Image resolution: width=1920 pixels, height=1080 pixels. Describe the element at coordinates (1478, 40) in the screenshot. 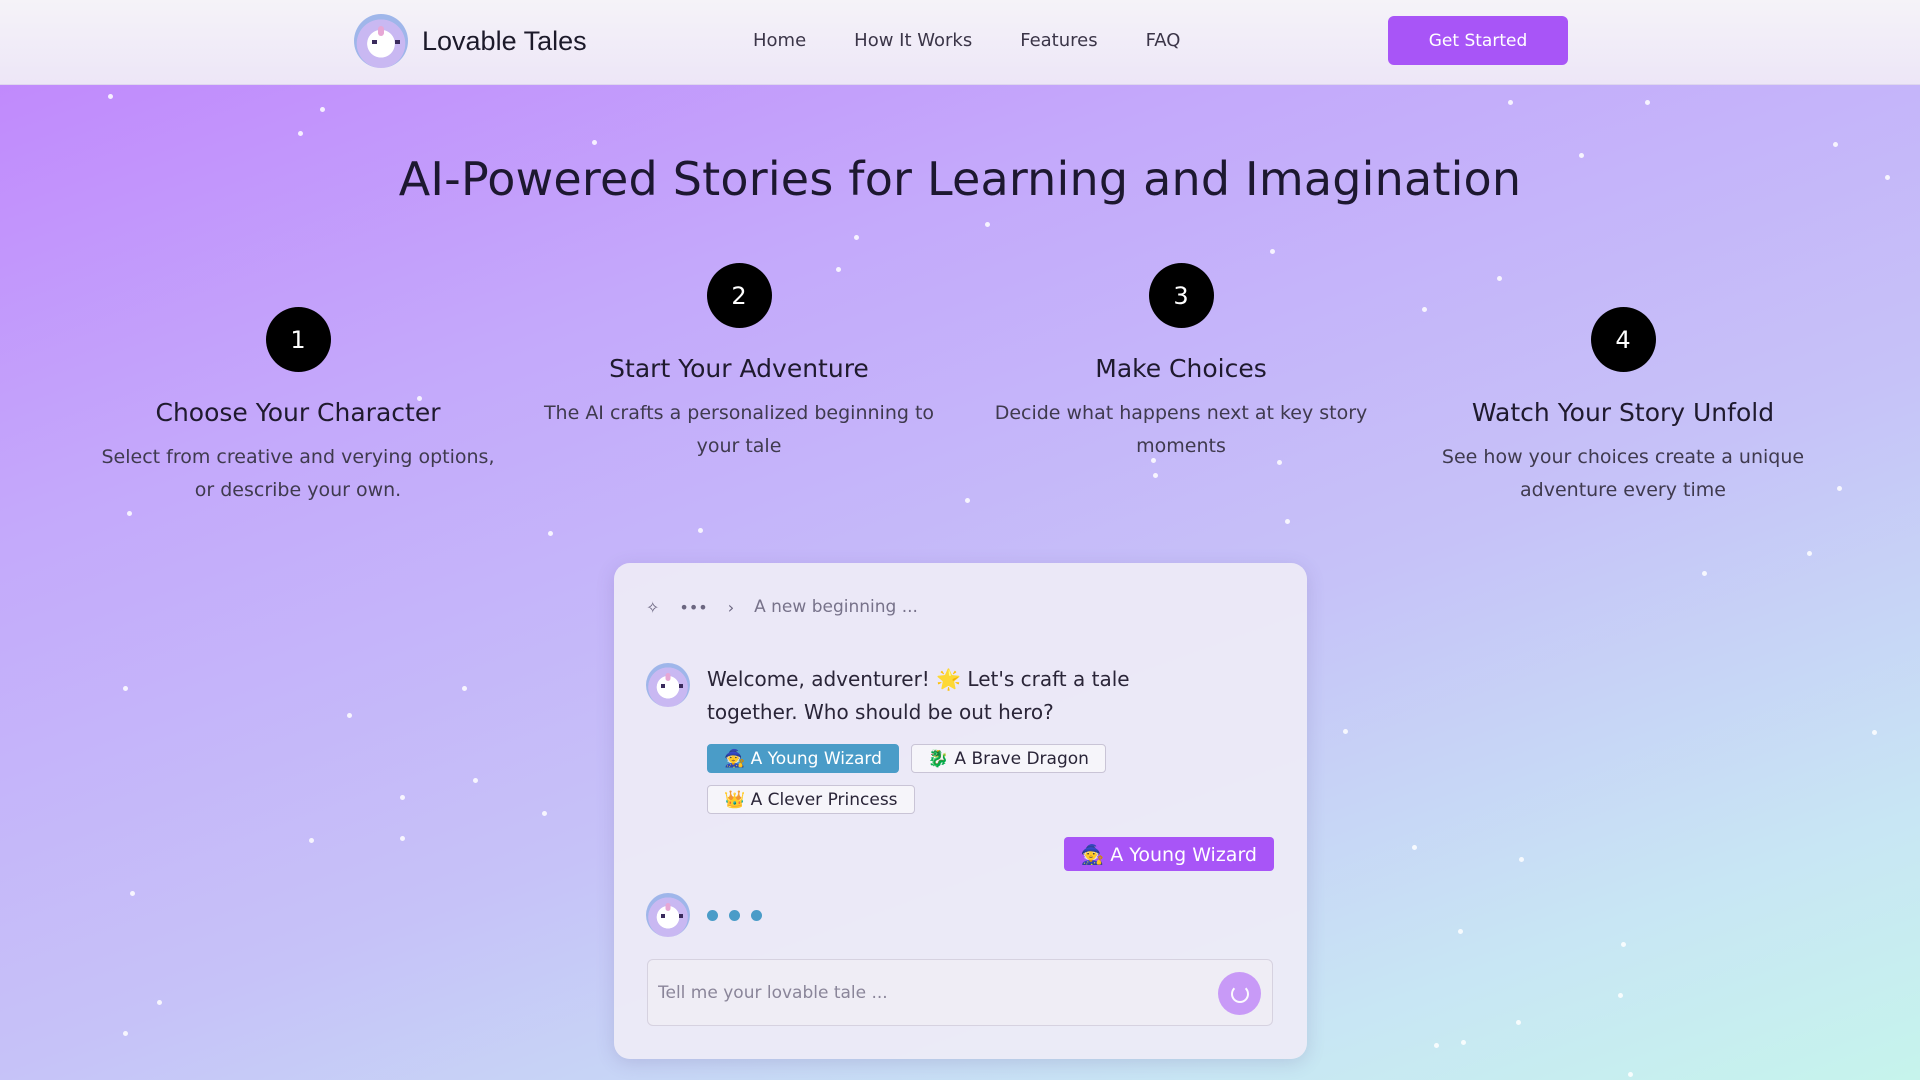

I see `get-started-button: Get Started` at that location.